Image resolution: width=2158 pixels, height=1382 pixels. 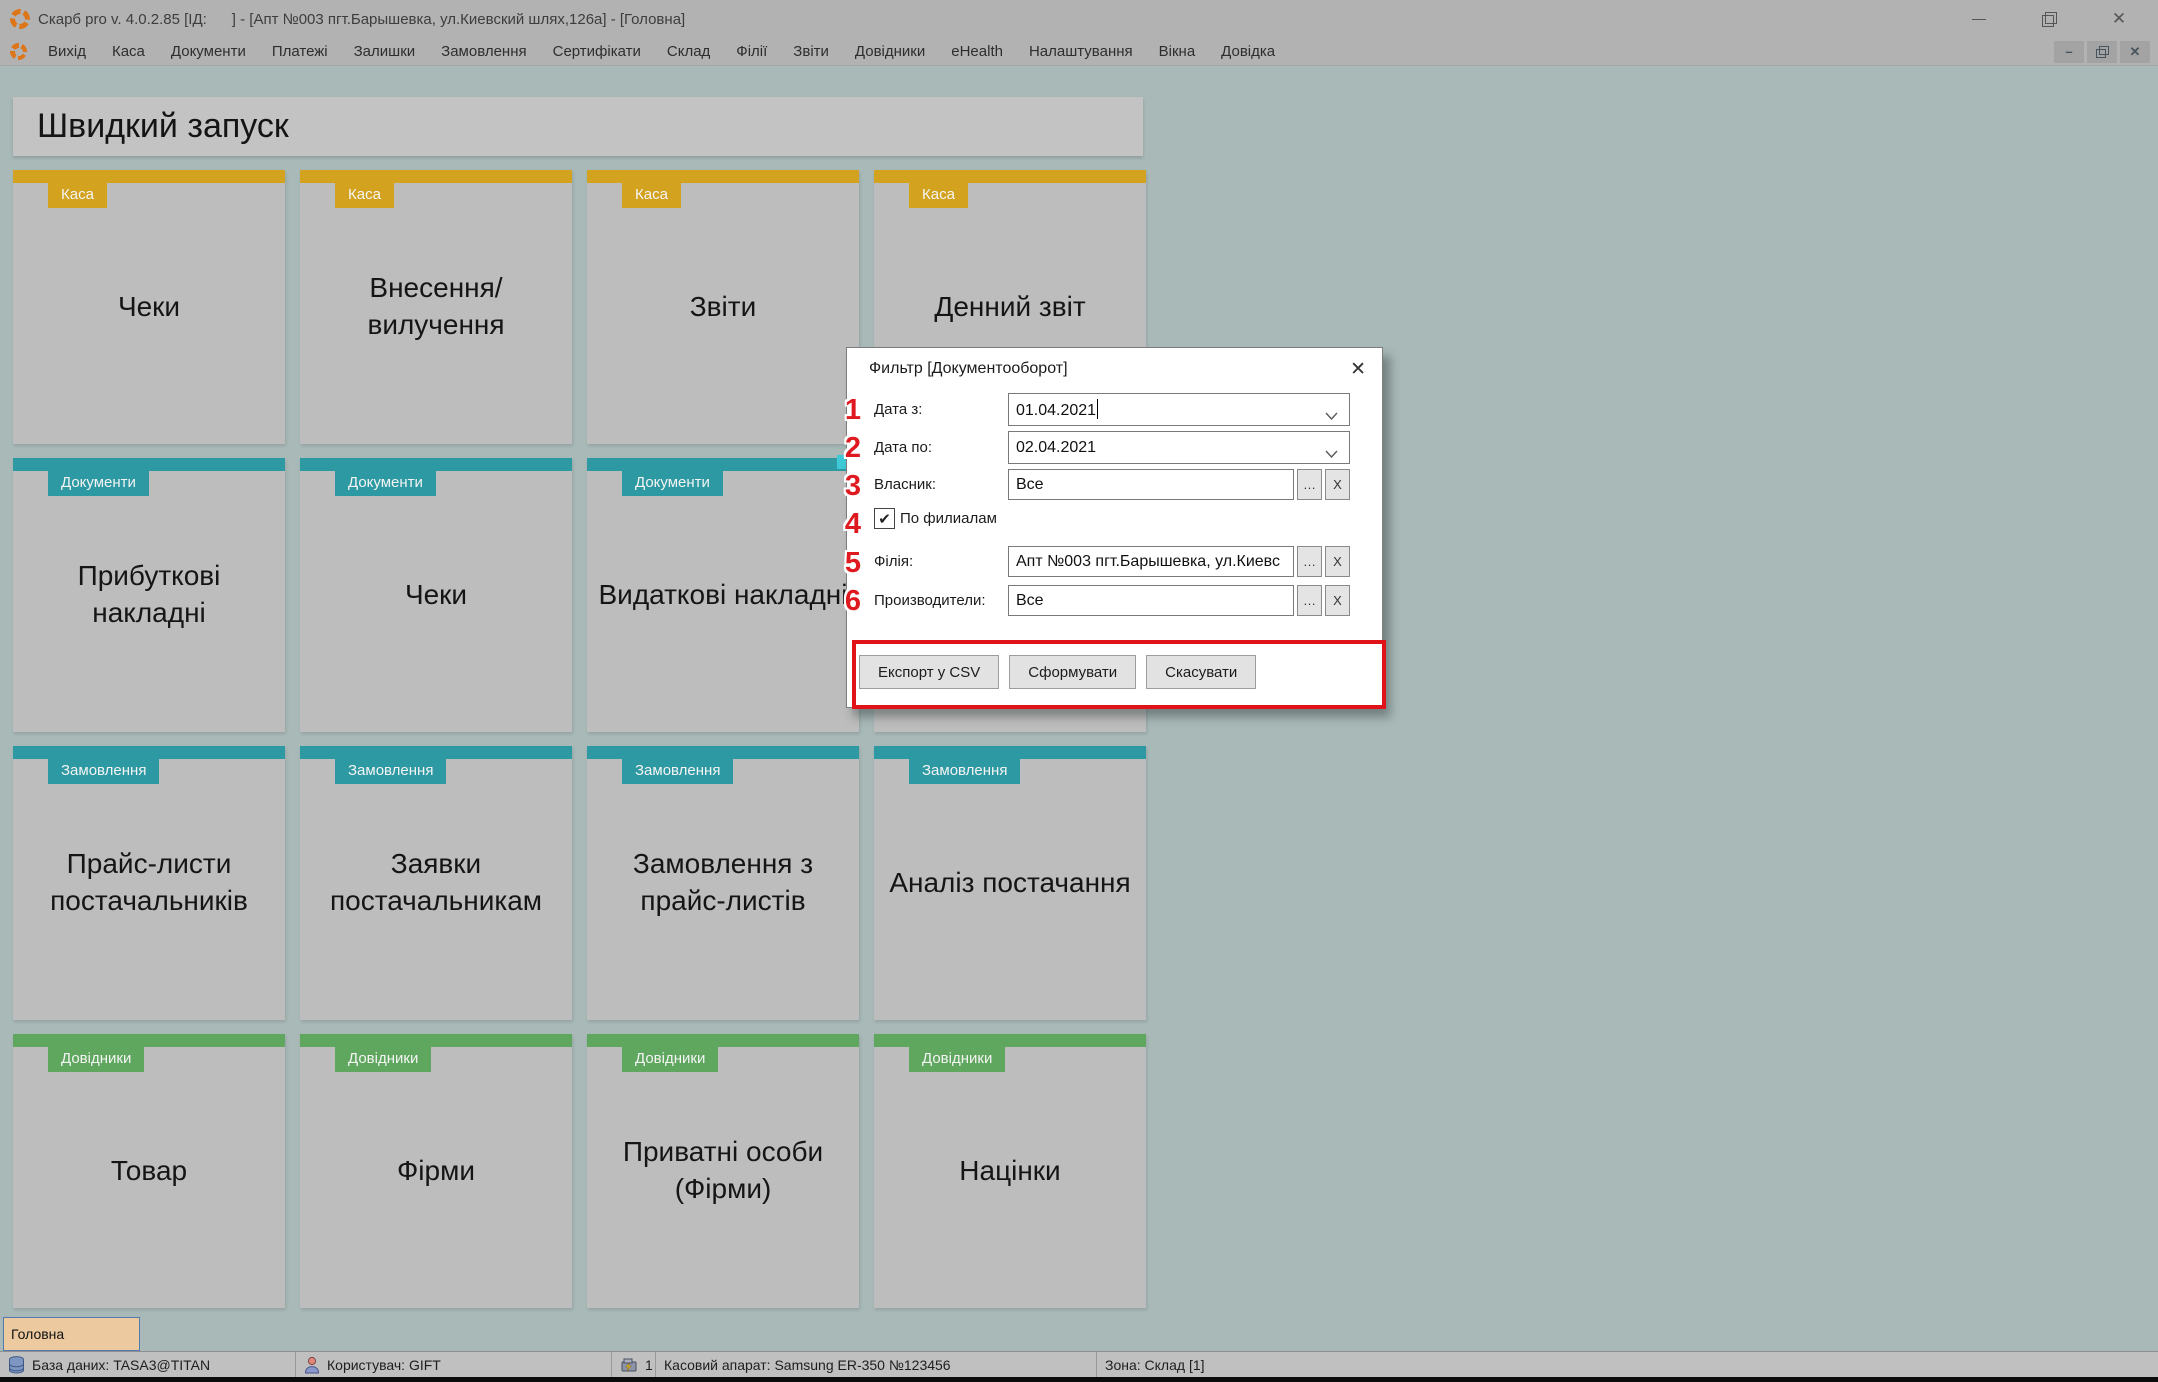 What do you see at coordinates (890, 51) in the screenshot?
I see `menu-item-довідники: Довідники` at bounding box center [890, 51].